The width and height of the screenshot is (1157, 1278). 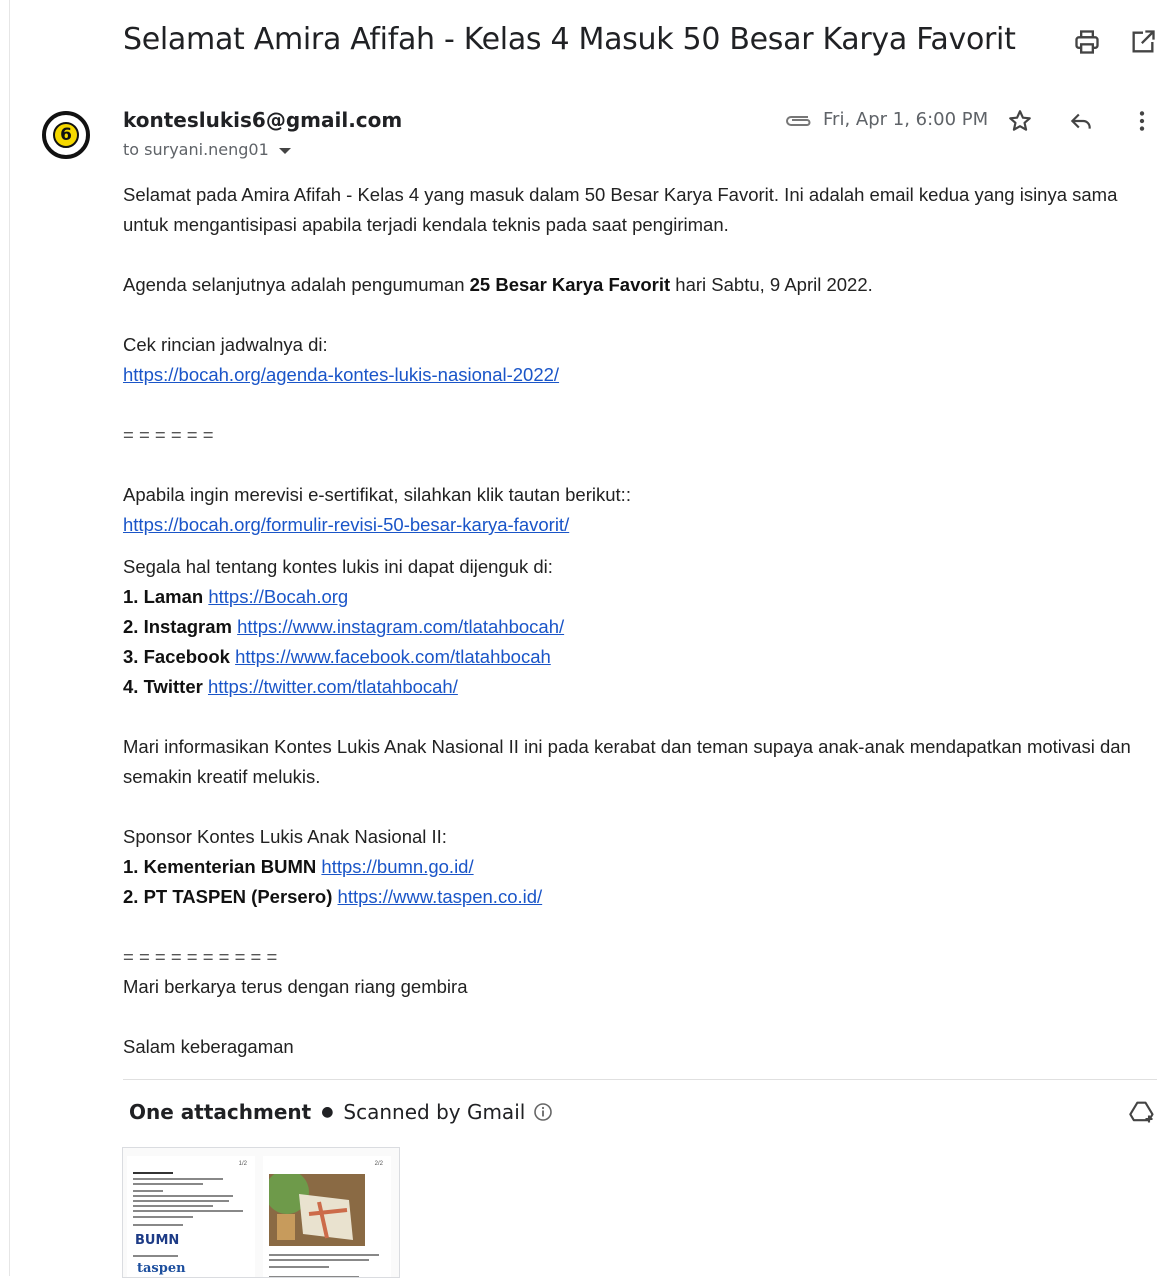 I want to click on agenda-prefix: Agenda selanjutnya adalah pengumuman, so click(x=296, y=284).